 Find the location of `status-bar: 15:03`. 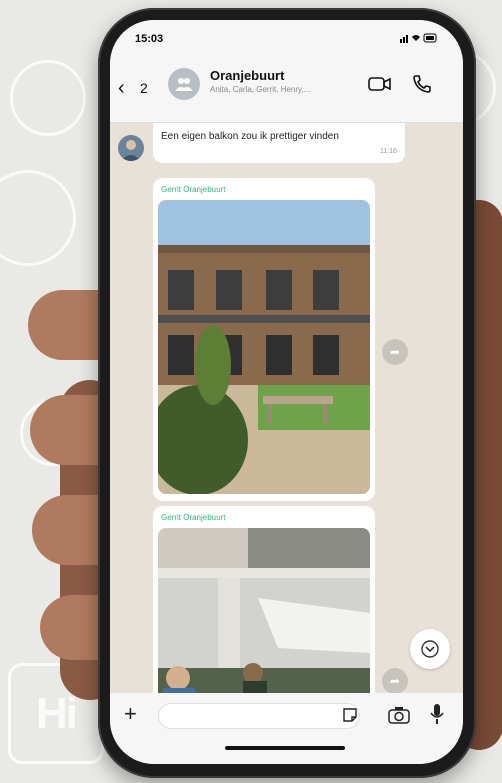

status-bar: 15:03 is located at coordinates (286, 40).